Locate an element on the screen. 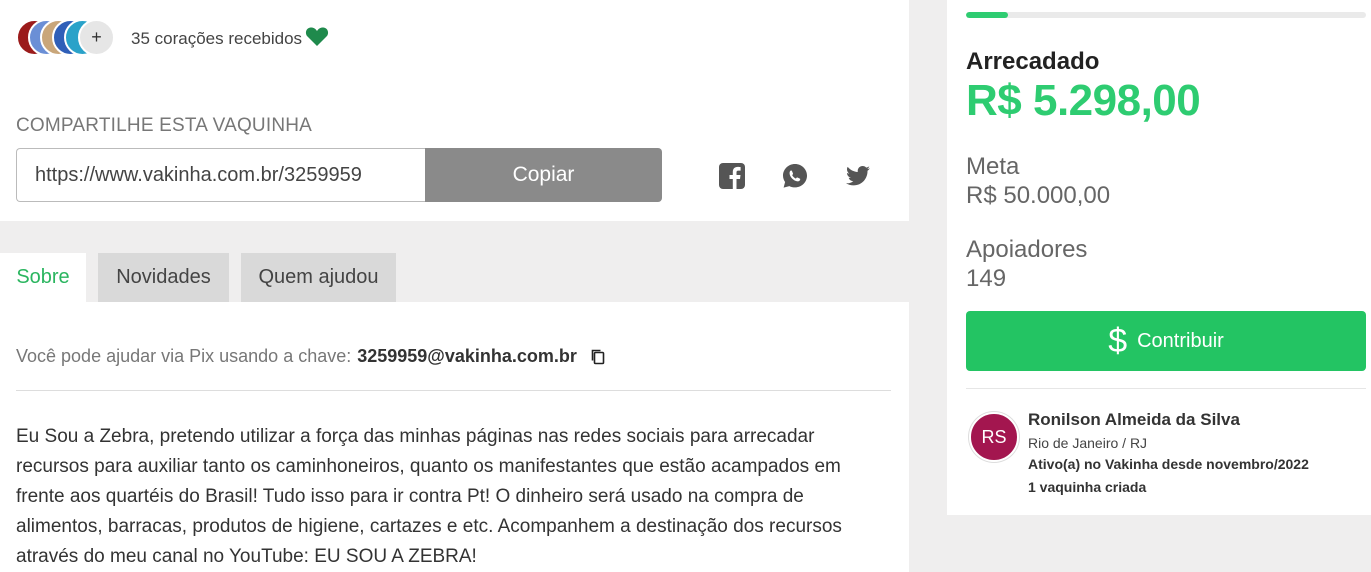  copy-icon is located at coordinates (598, 357).